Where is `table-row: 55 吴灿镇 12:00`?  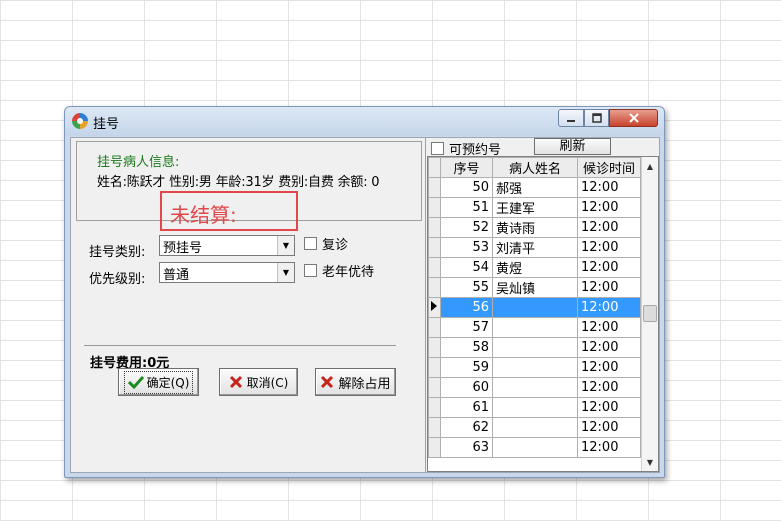 table-row: 55 吴灿镇 12:00 is located at coordinates (534, 287).